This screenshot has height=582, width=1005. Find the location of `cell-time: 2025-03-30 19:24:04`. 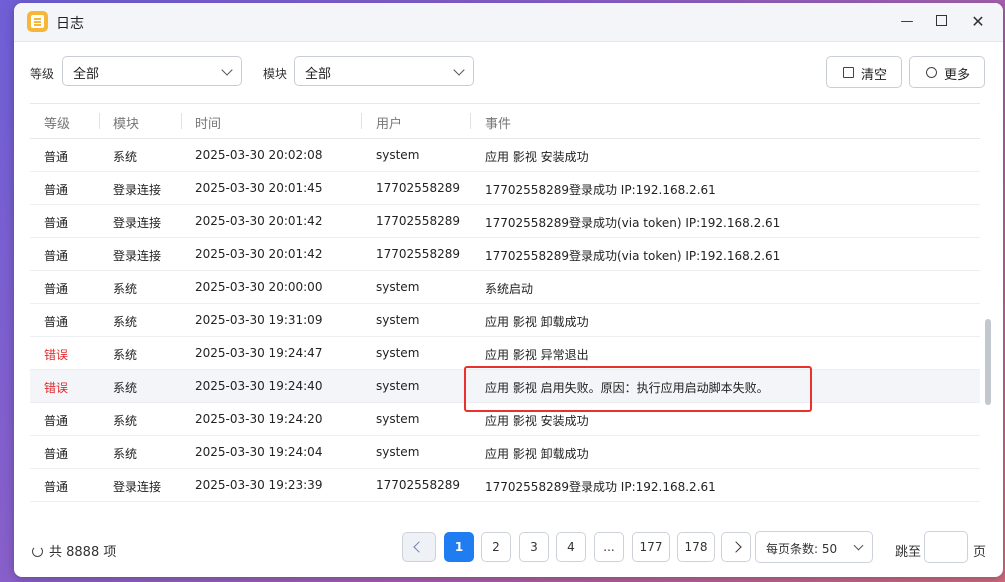

cell-time: 2025-03-30 19:24:04 is located at coordinates (259, 452).